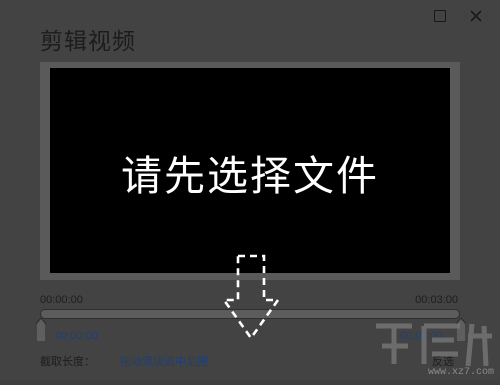 Image resolution: width=500 pixels, height=385 pixels. I want to click on close-icon, so click(476, 16).